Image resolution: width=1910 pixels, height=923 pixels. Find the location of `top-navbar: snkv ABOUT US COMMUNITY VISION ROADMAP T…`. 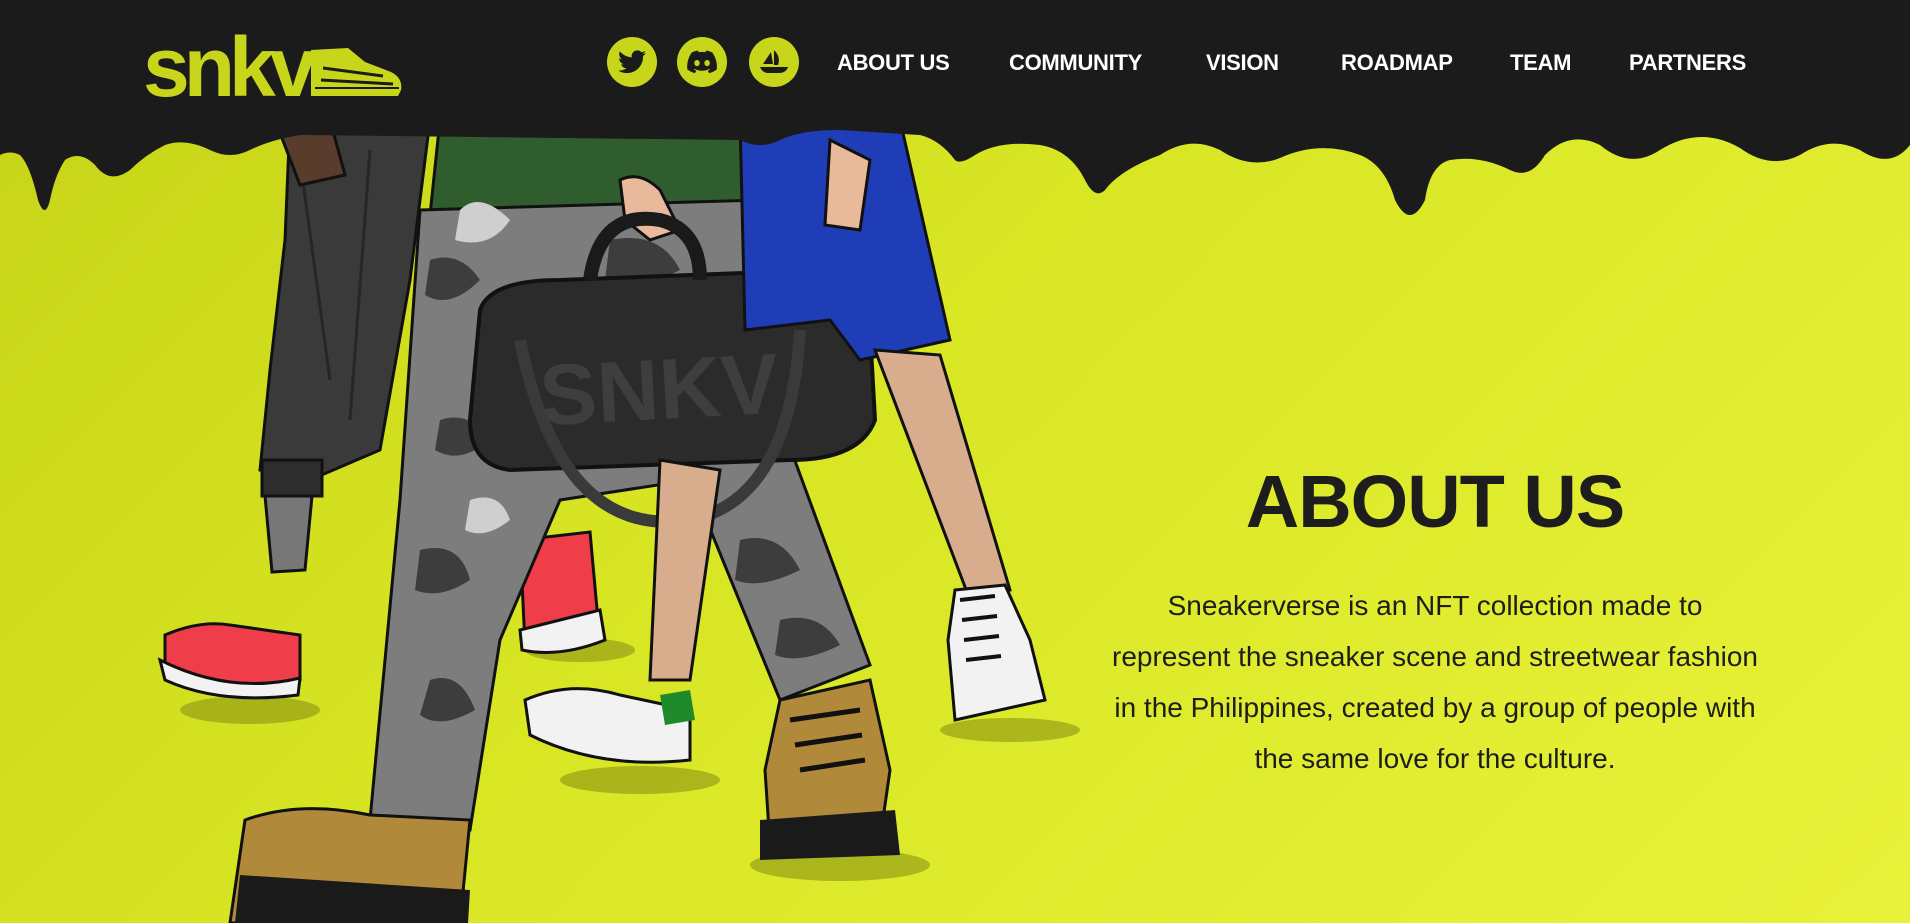

top-navbar: snkv ABOUT US COMMUNITY VISION ROADMAP T… is located at coordinates (955, 63).